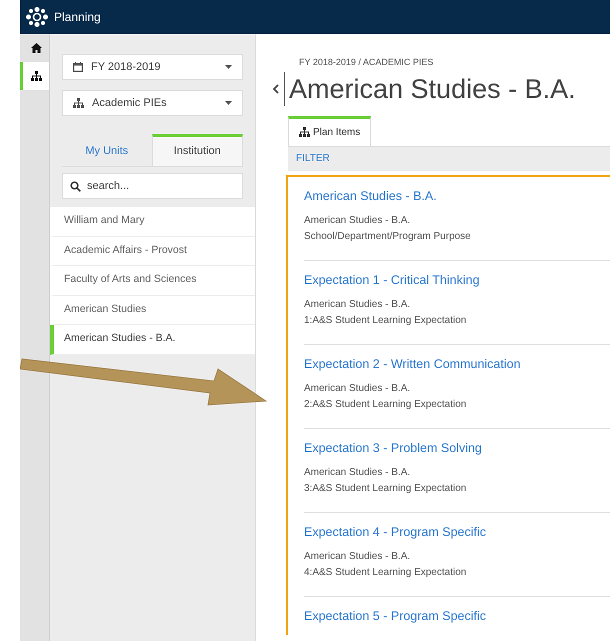  Describe the element at coordinates (395, 532) in the screenshot. I see `plan-item-link: Expectation 4 - Program Specific` at that location.